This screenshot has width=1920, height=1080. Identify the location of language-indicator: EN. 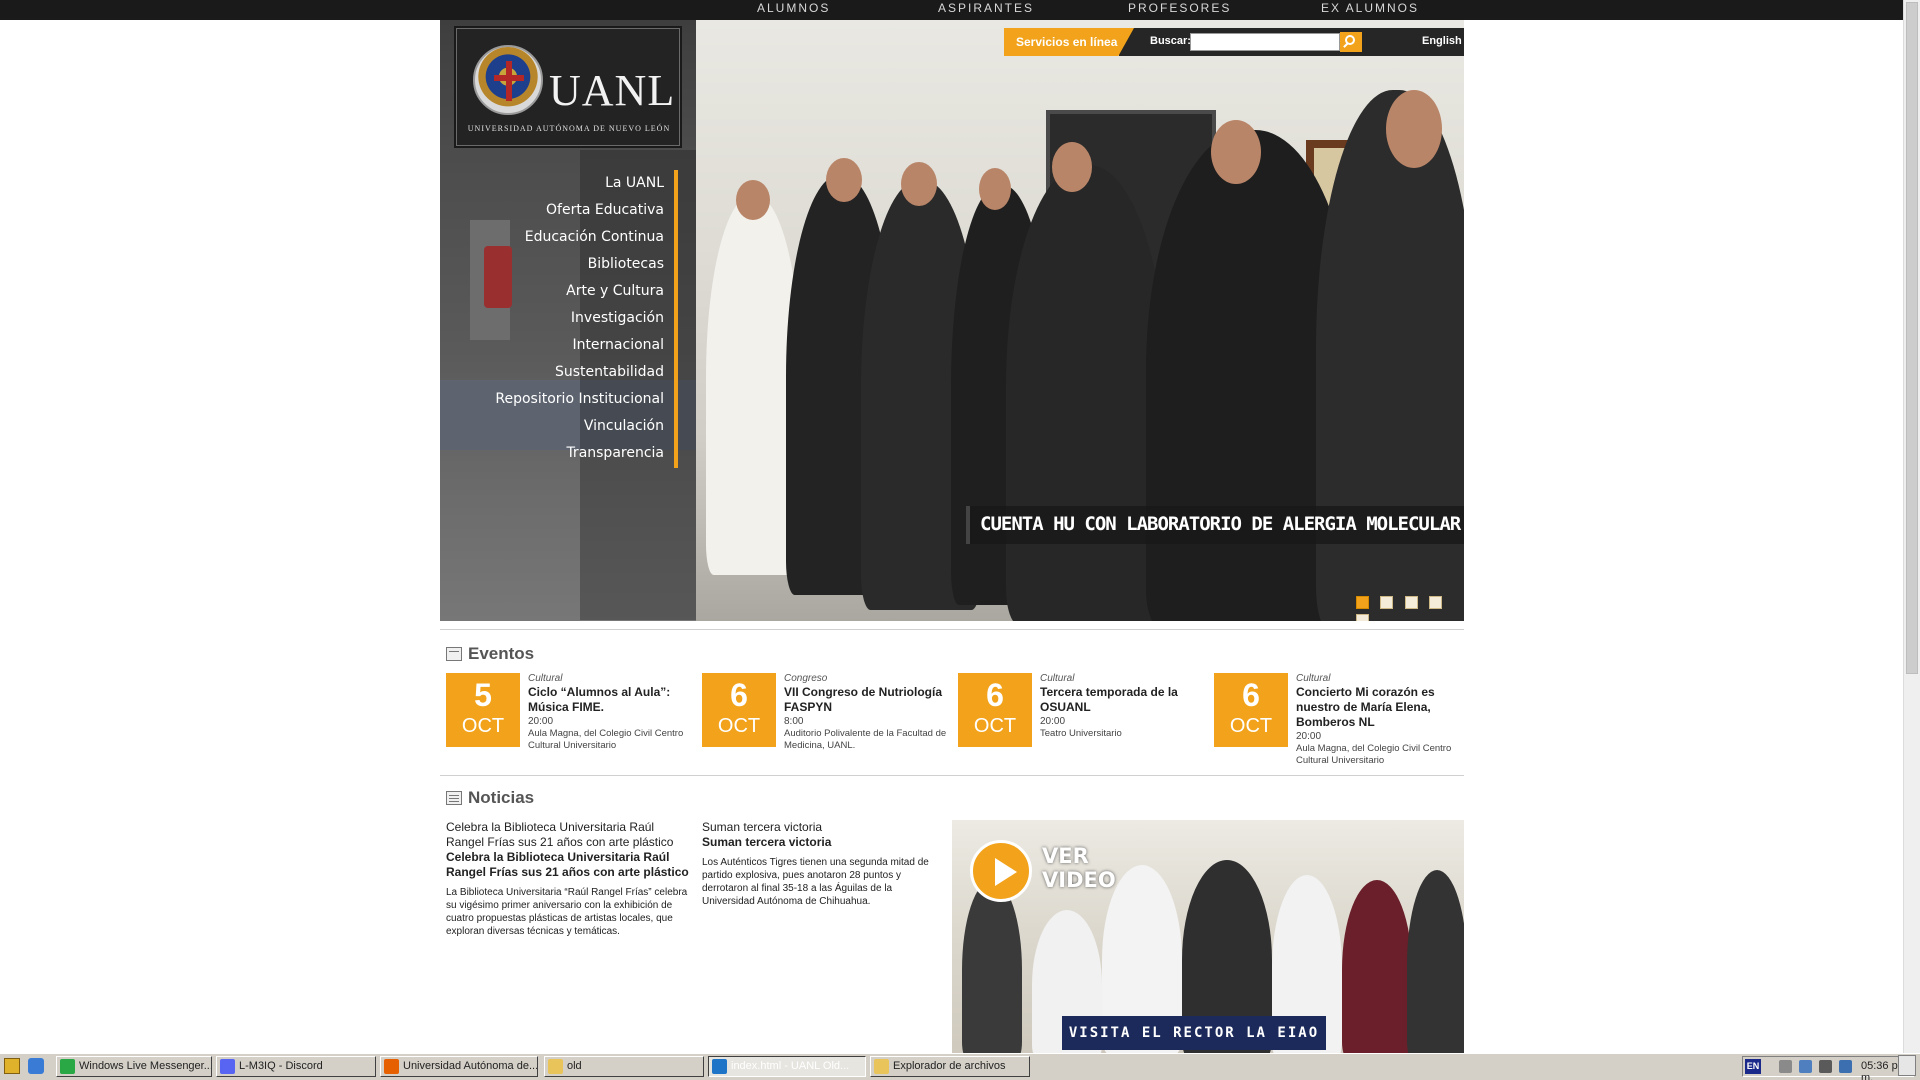
(1753, 1066).